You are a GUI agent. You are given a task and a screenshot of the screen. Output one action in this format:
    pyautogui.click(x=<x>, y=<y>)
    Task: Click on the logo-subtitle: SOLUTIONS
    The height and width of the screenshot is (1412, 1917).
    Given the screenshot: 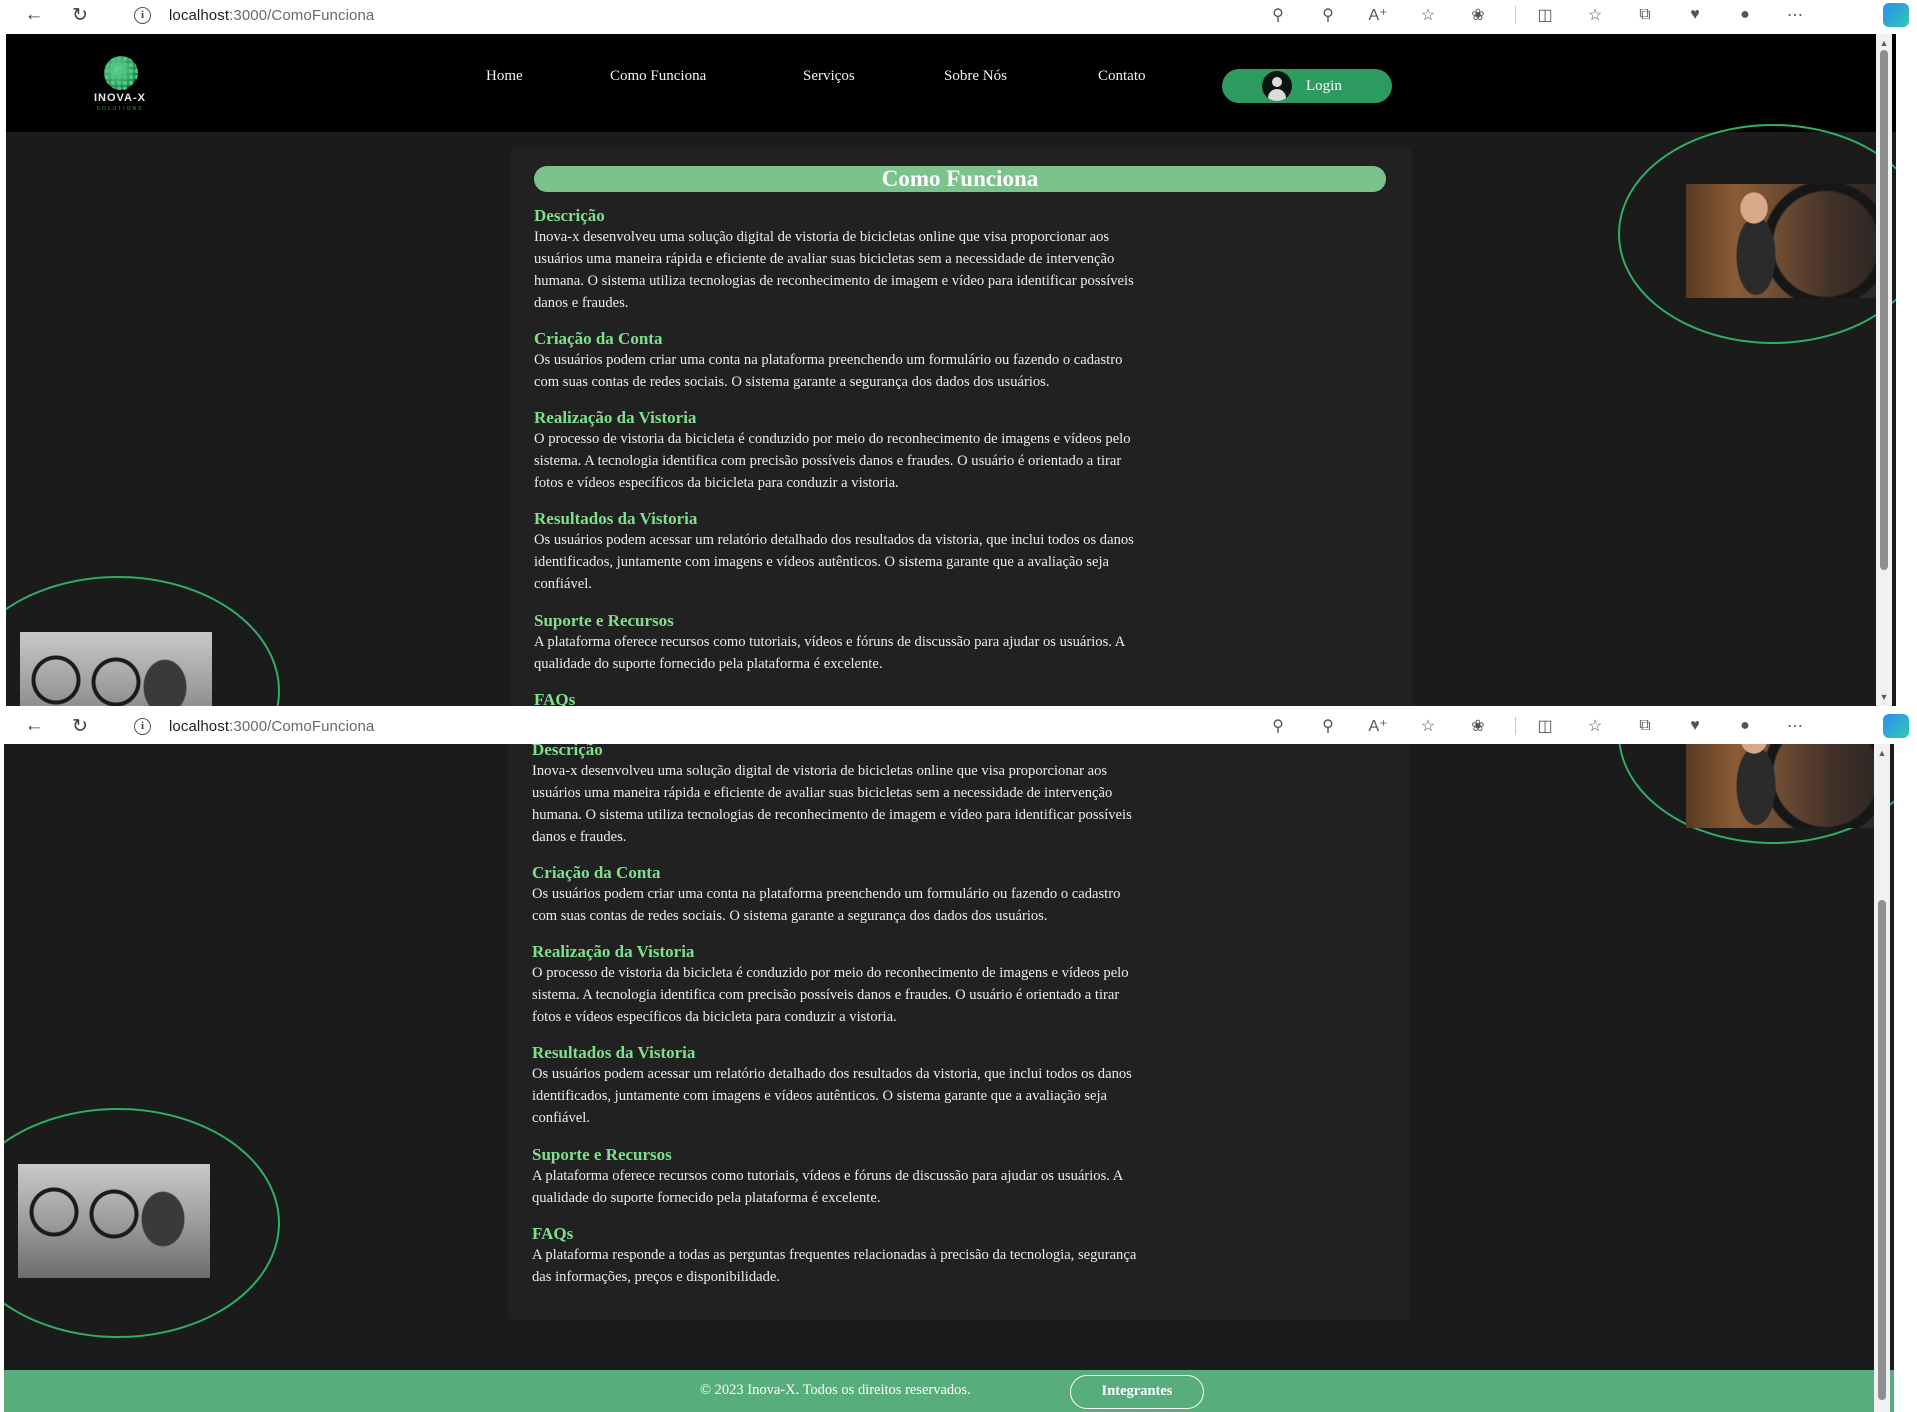 What is the action you would take?
    pyautogui.click(x=120, y=109)
    